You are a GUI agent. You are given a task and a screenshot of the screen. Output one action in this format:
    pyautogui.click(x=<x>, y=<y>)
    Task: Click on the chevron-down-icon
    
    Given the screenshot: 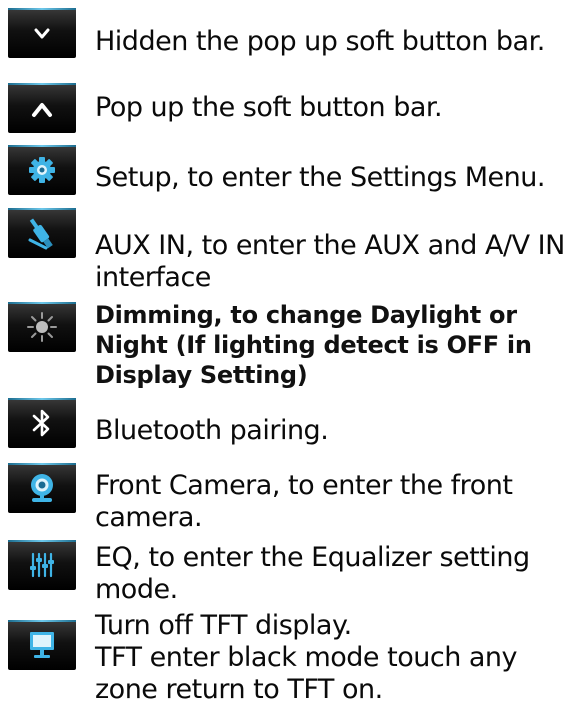 What is the action you would take?
    pyautogui.click(x=42, y=33)
    